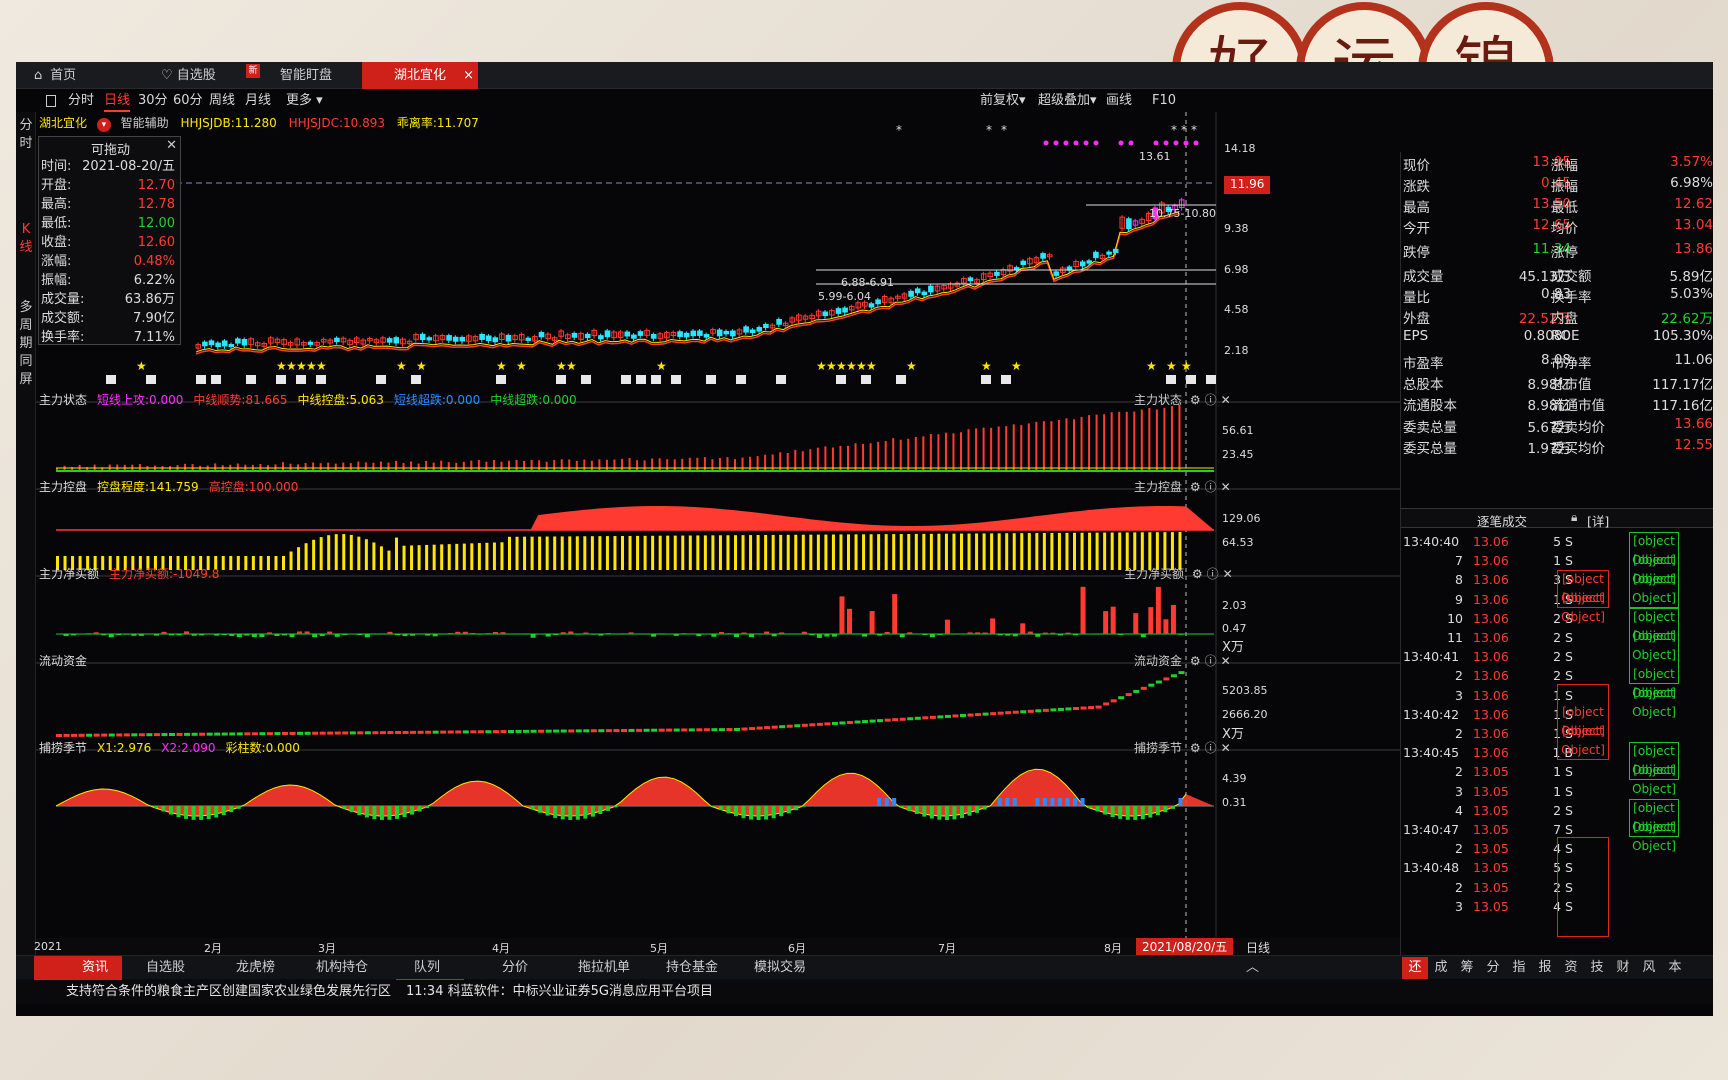  I want to click on nav-tab: 资讯, so click(78, 968).